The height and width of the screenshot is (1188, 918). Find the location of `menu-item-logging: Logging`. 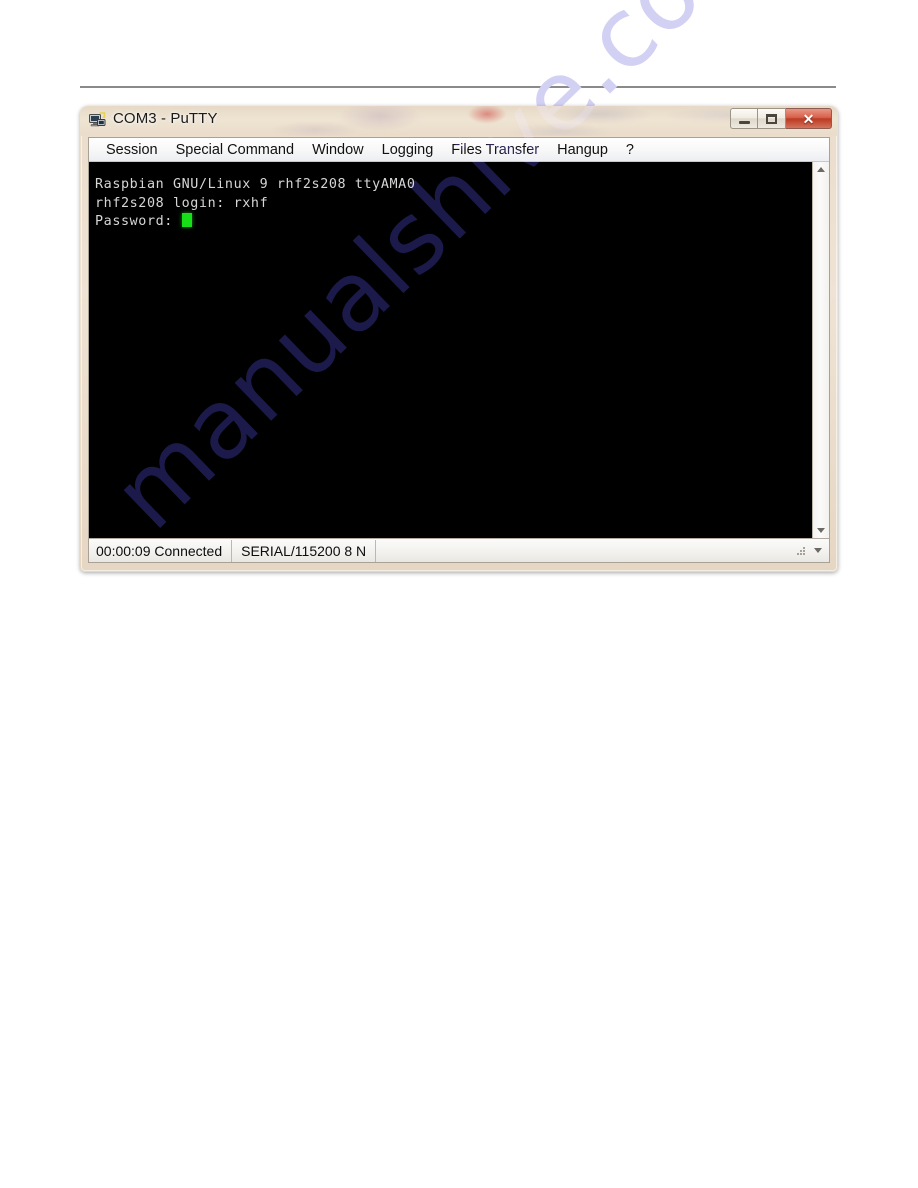

menu-item-logging: Logging is located at coordinates (408, 150).